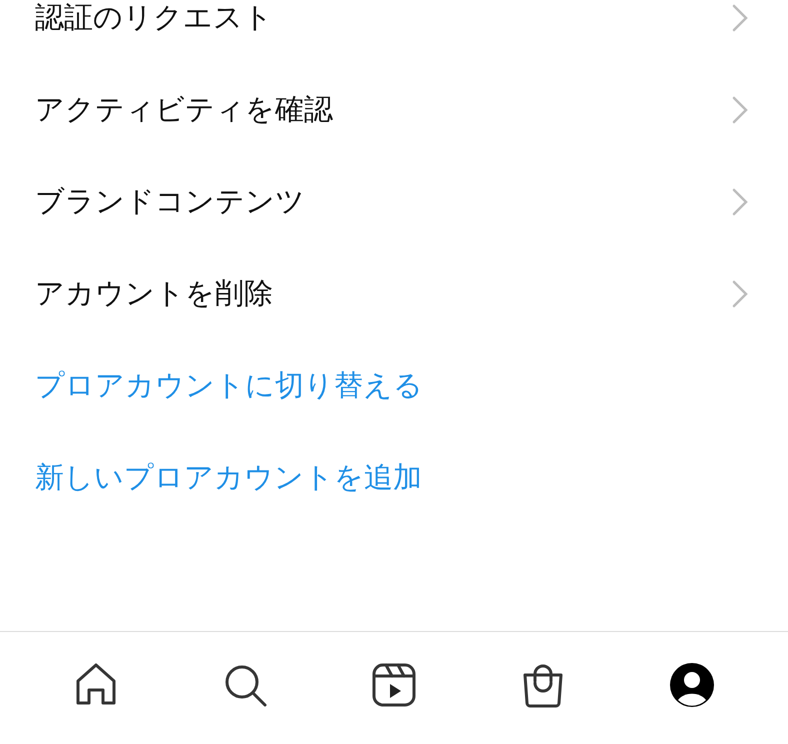 The image size is (788, 744). What do you see at coordinates (184, 110) in the screenshot?
I see `menu-item-label: アクティビティを確認` at bounding box center [184, 110].